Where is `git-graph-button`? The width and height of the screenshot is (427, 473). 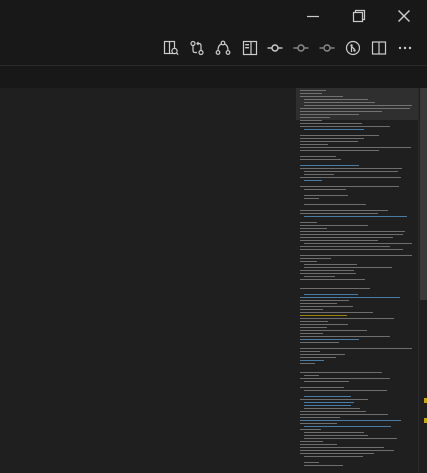 git-graph-button is located at coordinates (223, 48).